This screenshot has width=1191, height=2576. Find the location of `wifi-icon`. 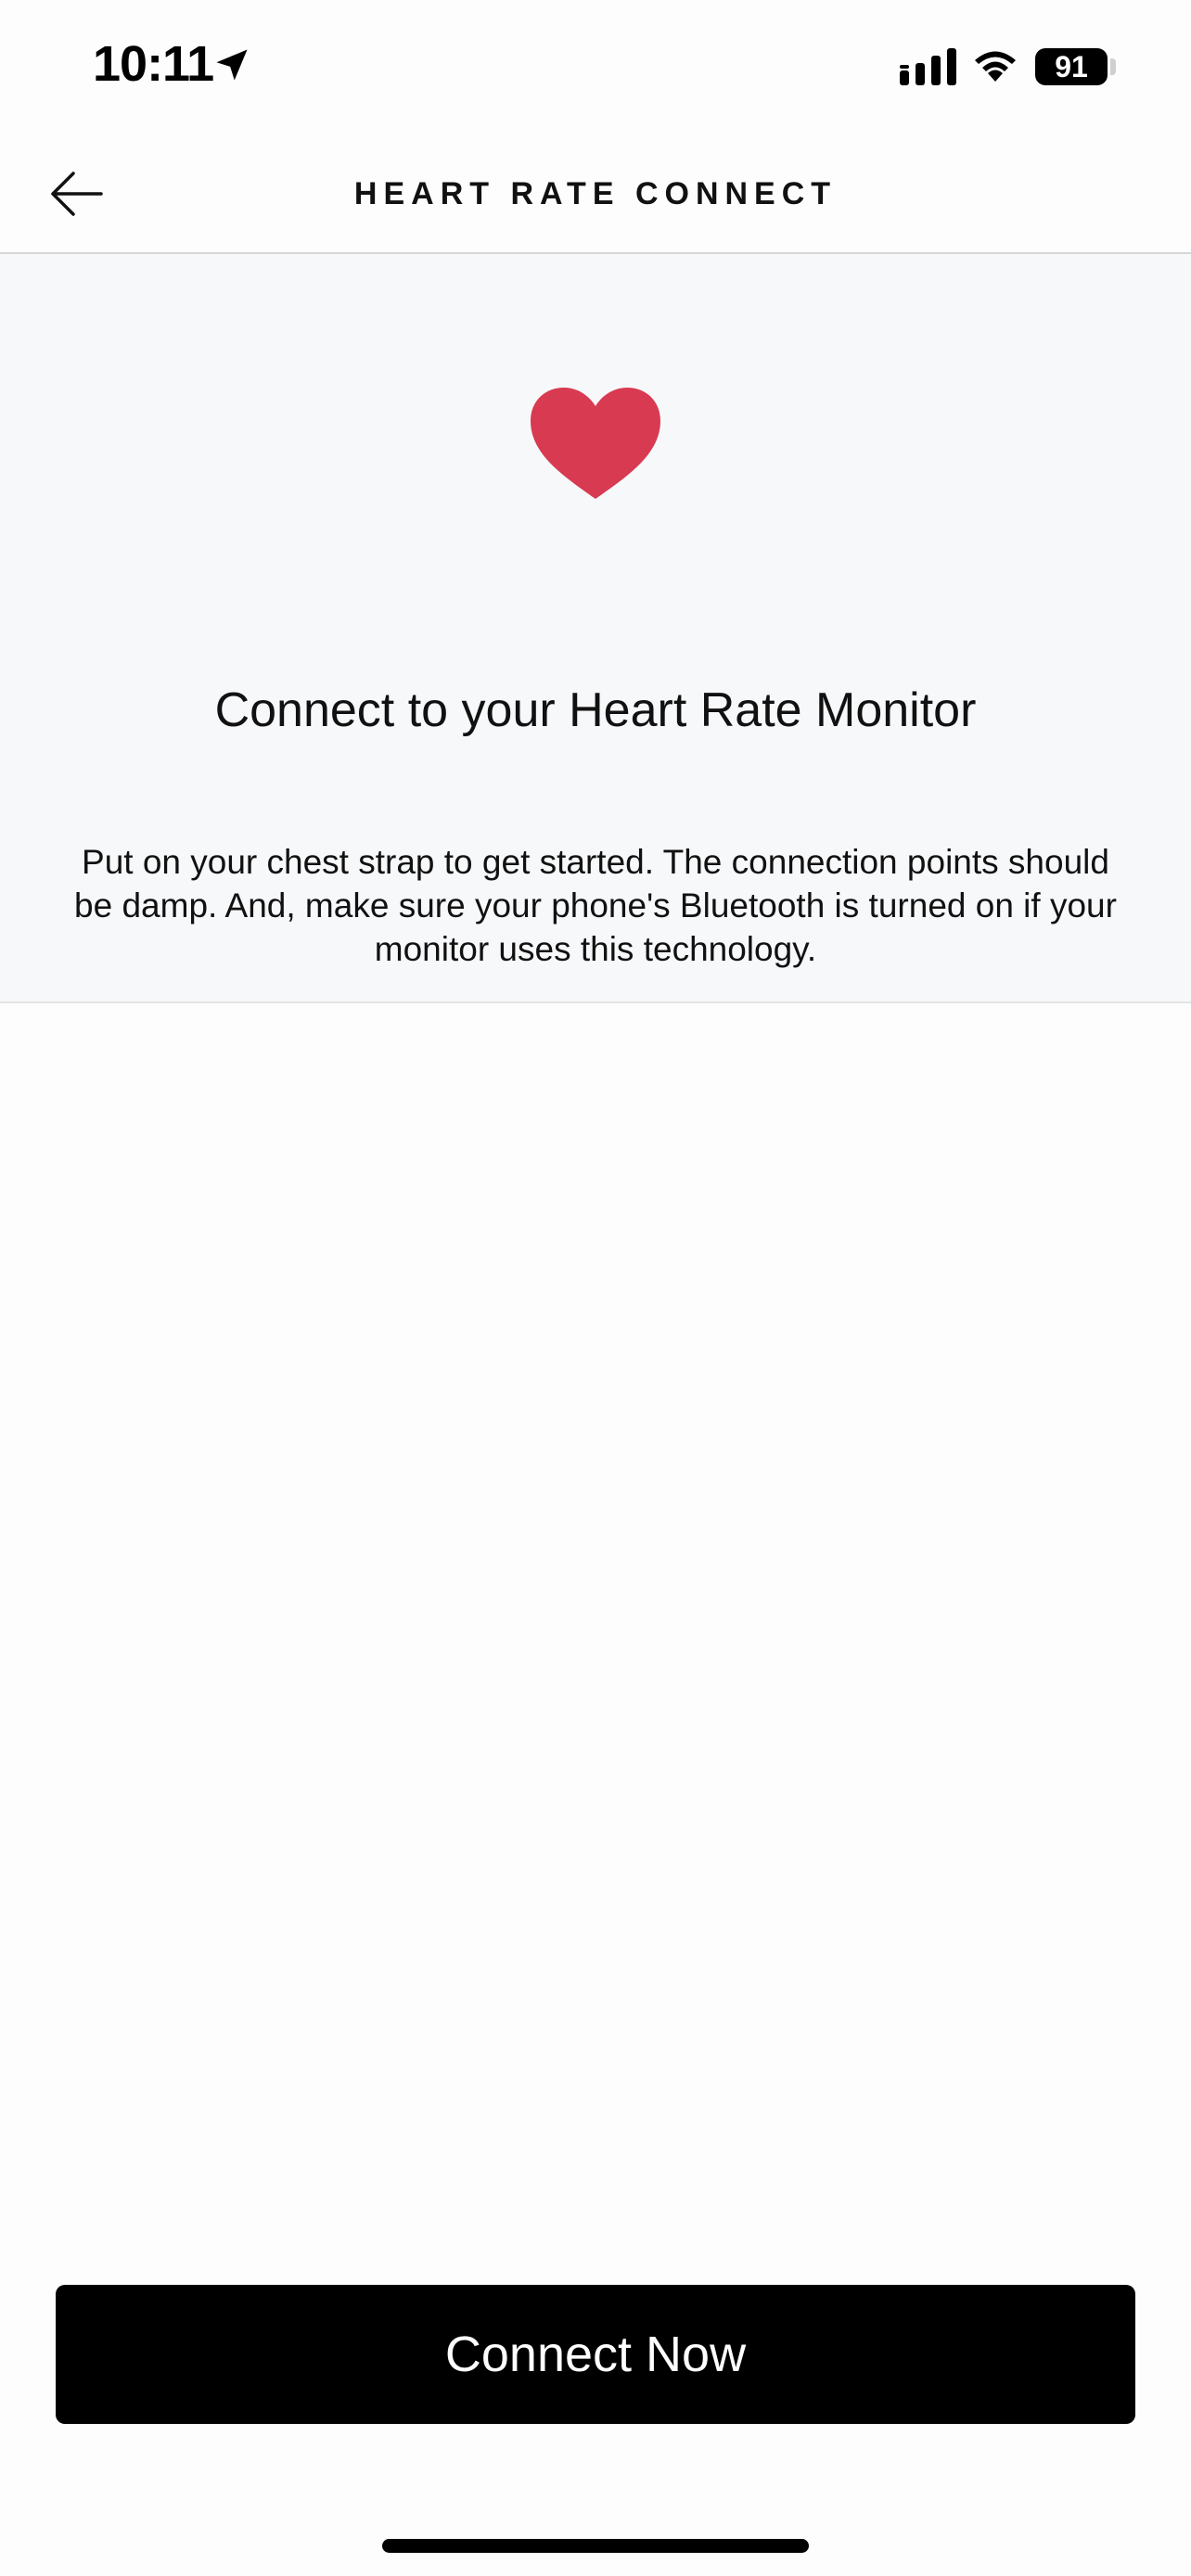

wifi-icon is located at coordinates (996, 66).